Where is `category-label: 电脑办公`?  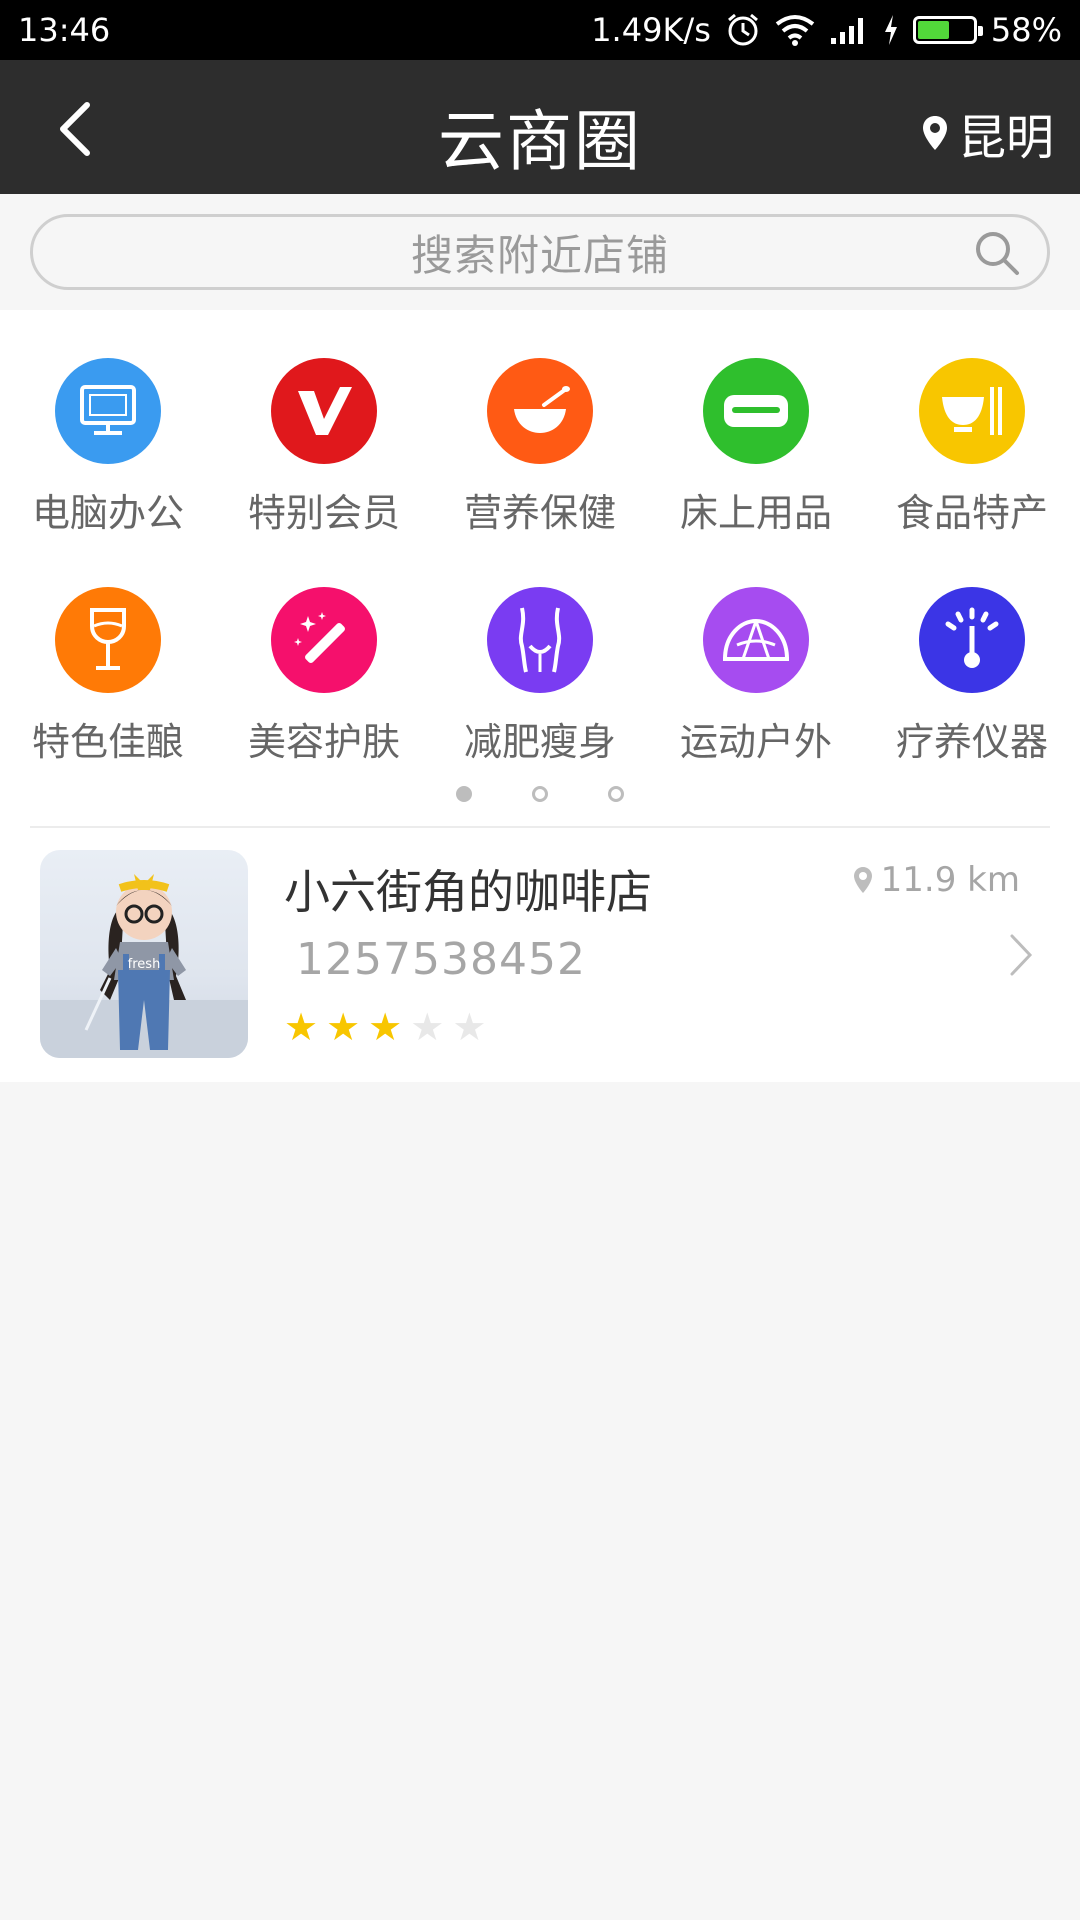 category-label: 电脑办公 is located at coordinates (107, 513).